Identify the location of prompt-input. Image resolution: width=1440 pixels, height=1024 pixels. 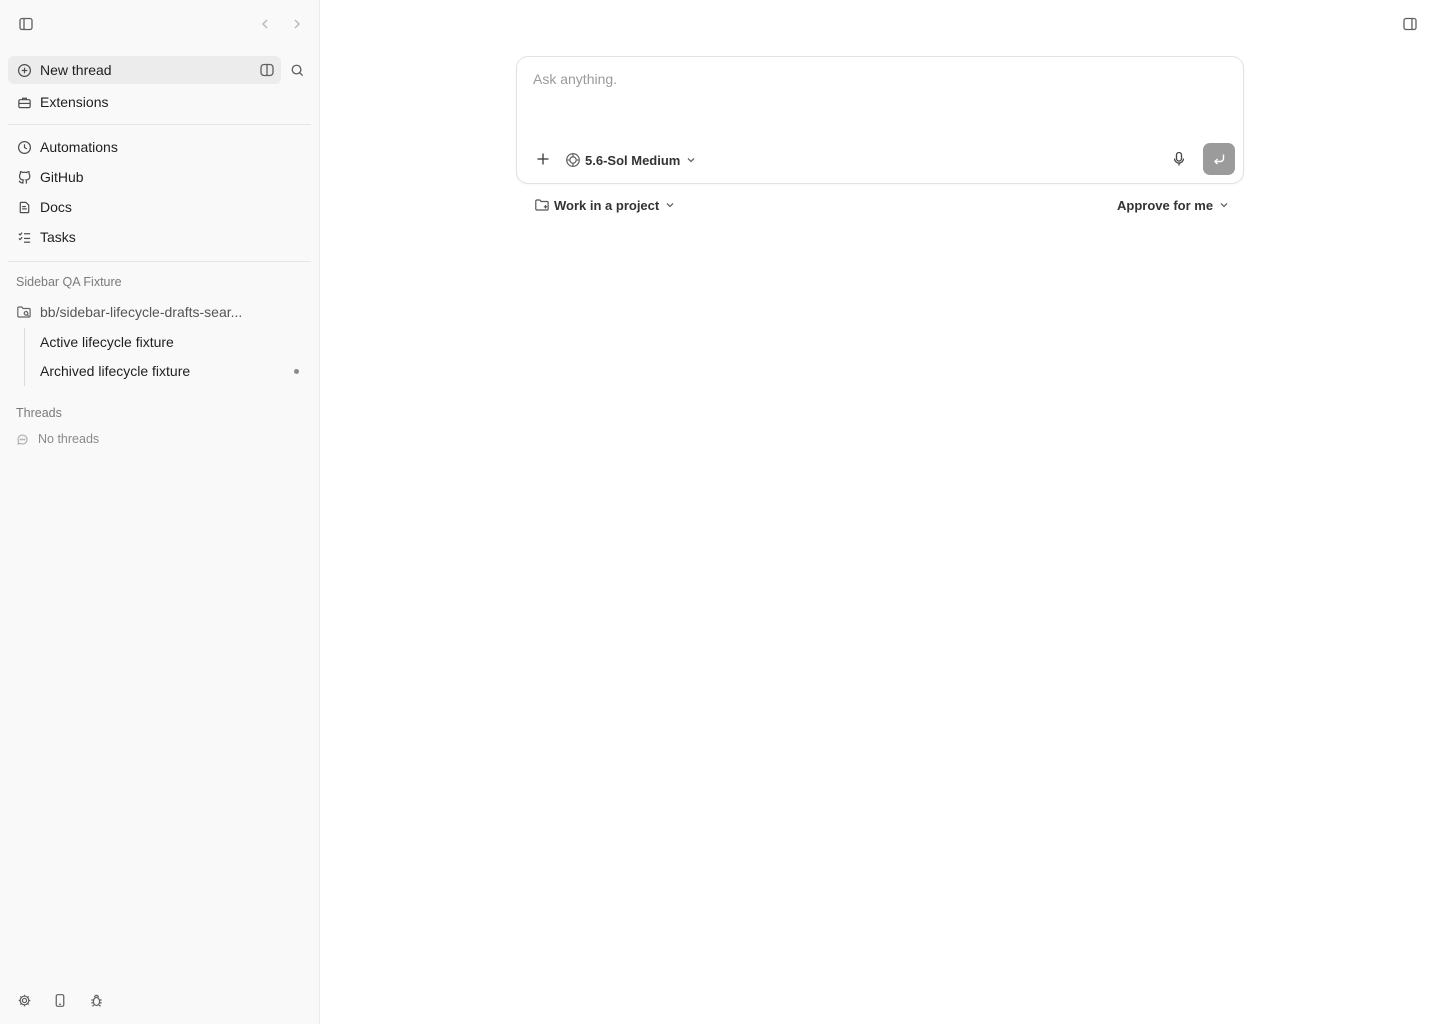
(878, 79).